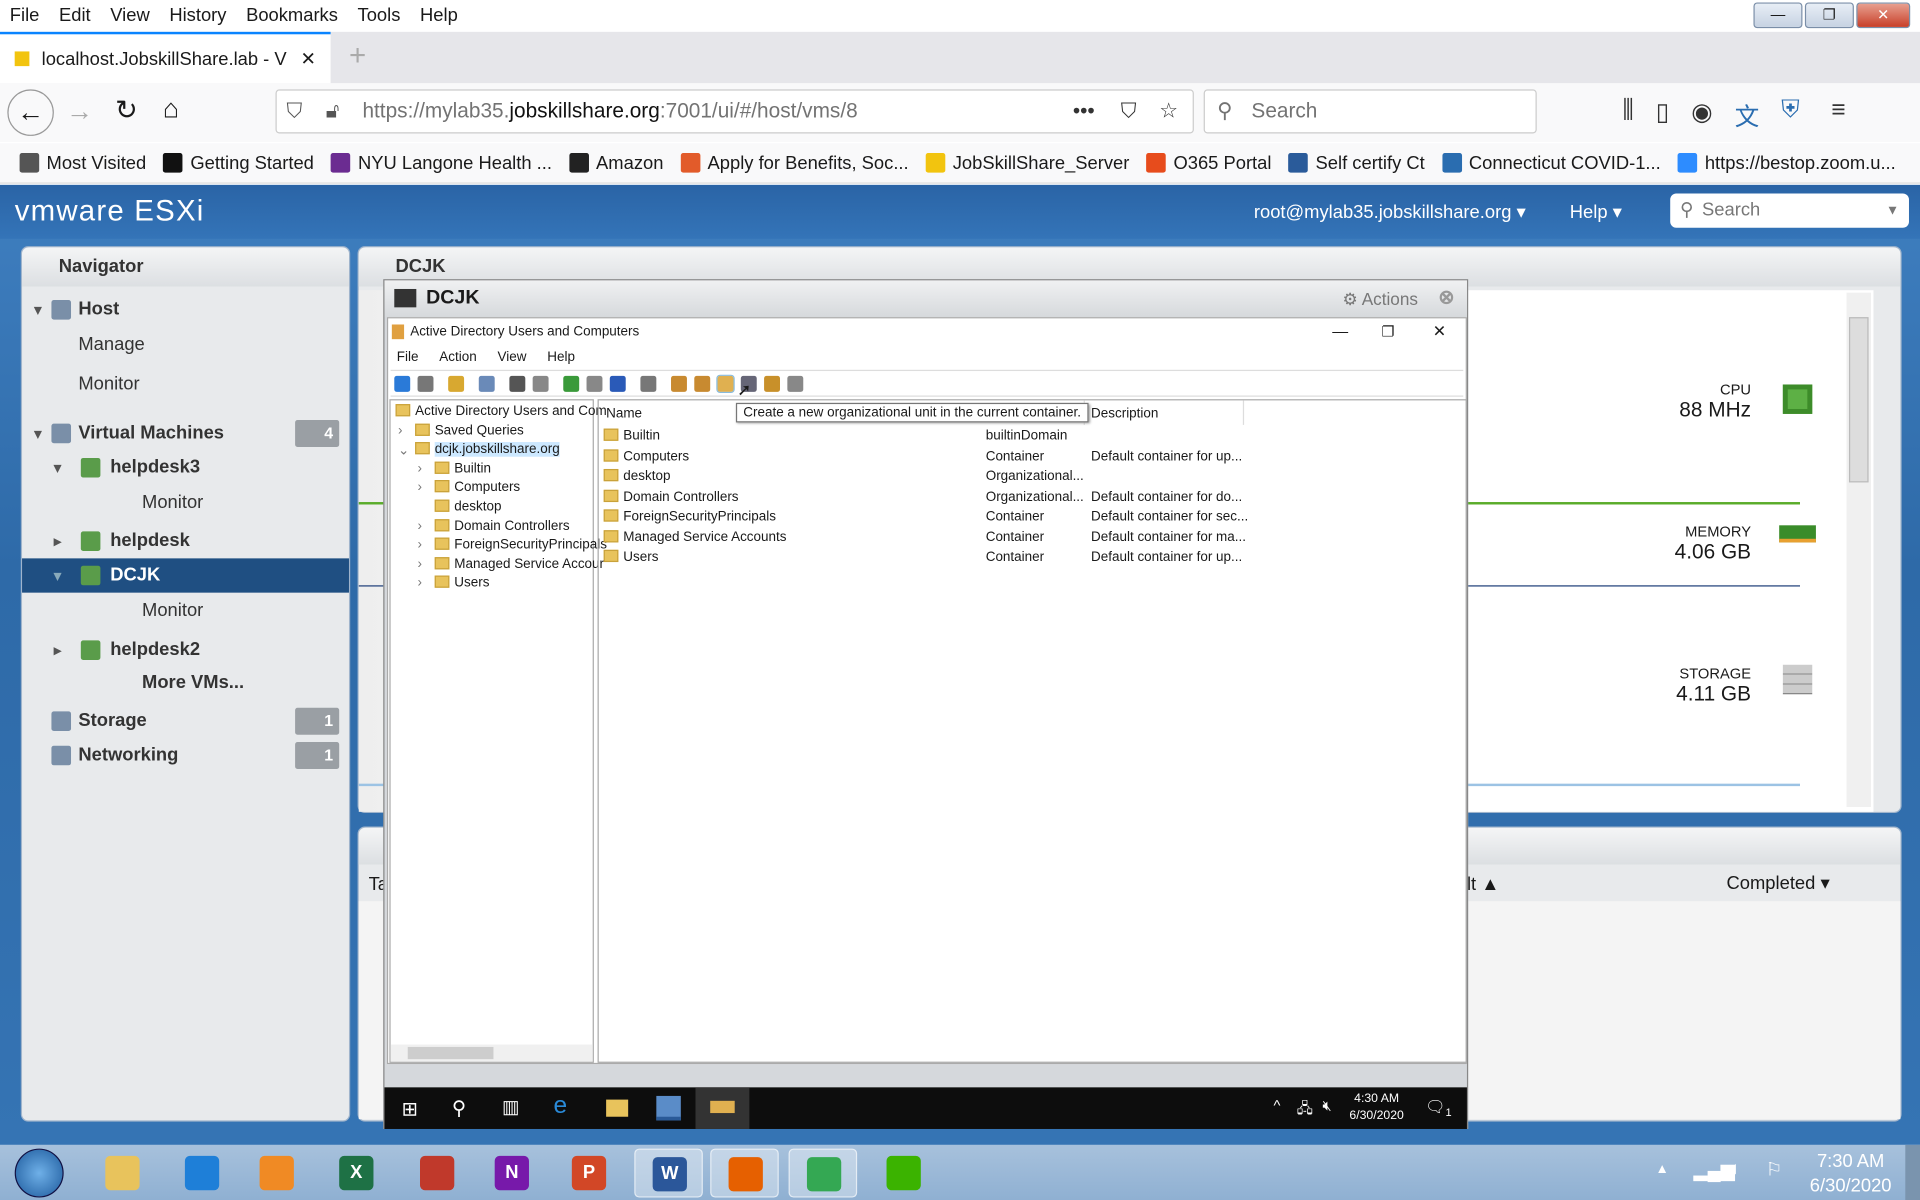 The width and height of the screenshot is (1920, 1200). I want to click on tree-node: › Builtin, so click(454, 468).